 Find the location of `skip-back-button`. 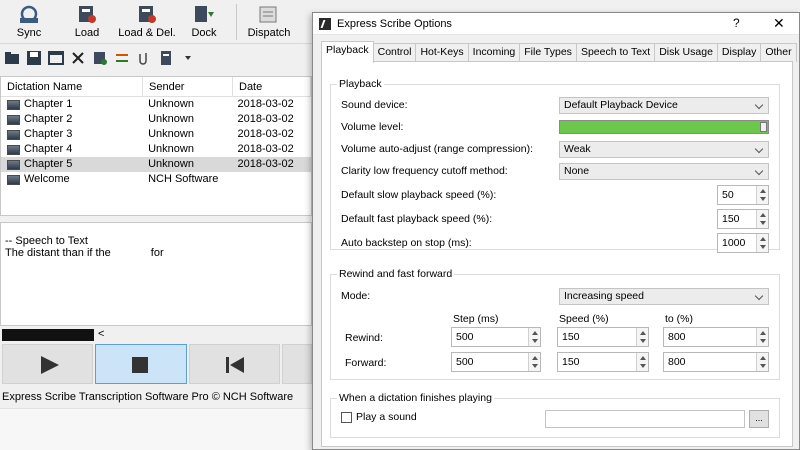

skip-back-button is located at coordinates (234, 364).